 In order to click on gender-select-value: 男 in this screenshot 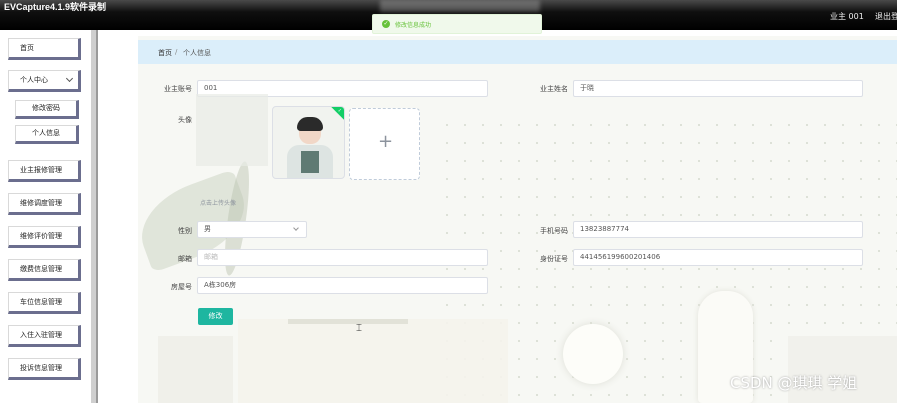, I will do `click(207, 229)`.